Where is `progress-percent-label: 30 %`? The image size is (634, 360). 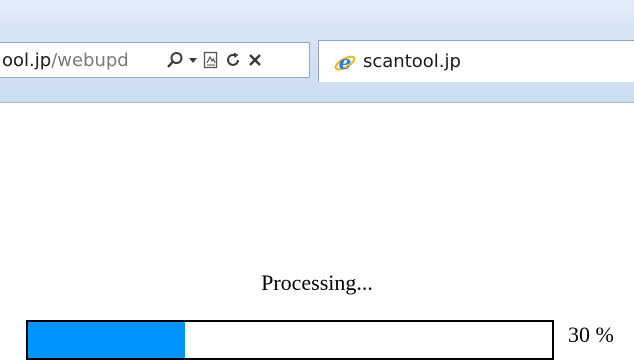 progress-percent-label: 30 % is located at coordinates (591, 334).